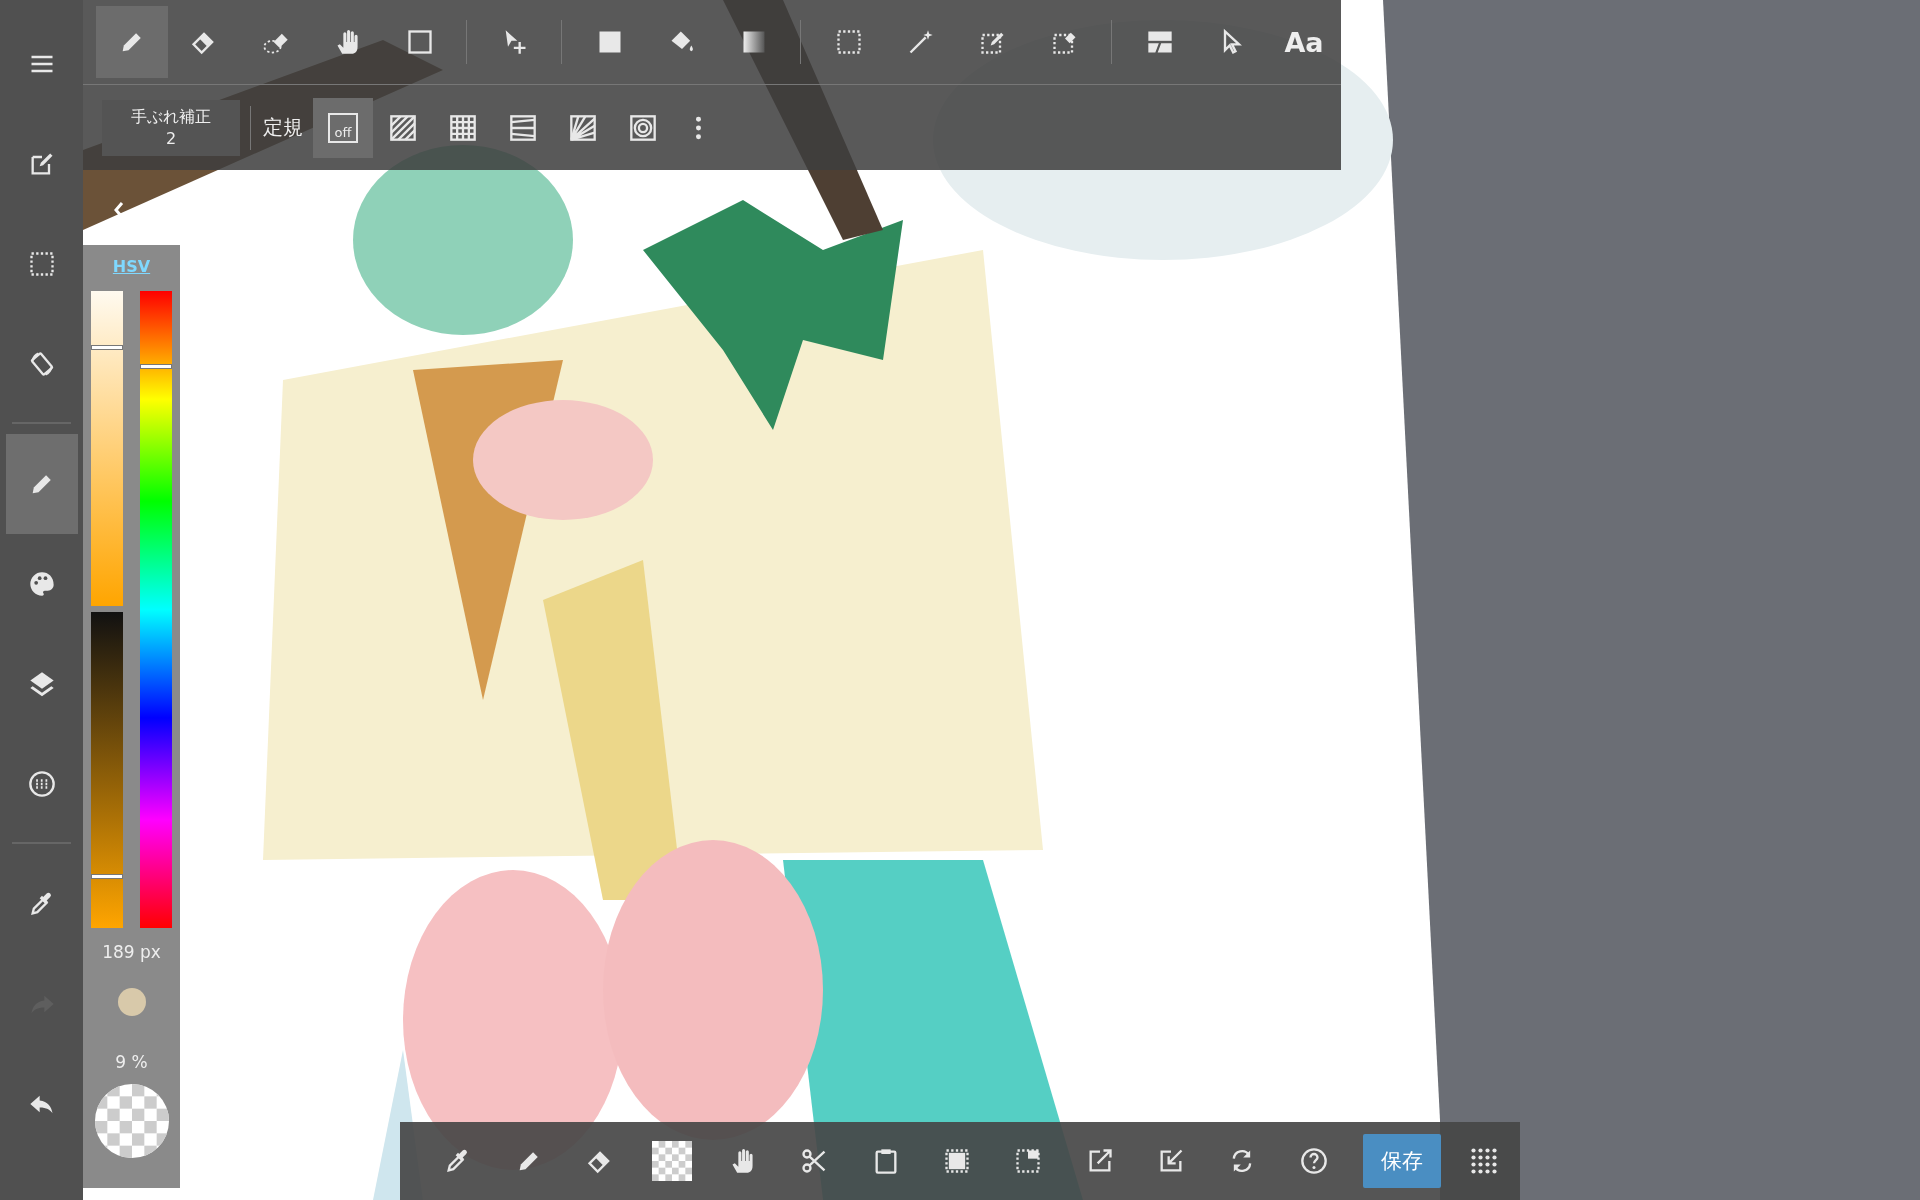  Describe the element at coordinates (523, 127) in the screenshot. I see `perspective-ruler-icon` at that location.